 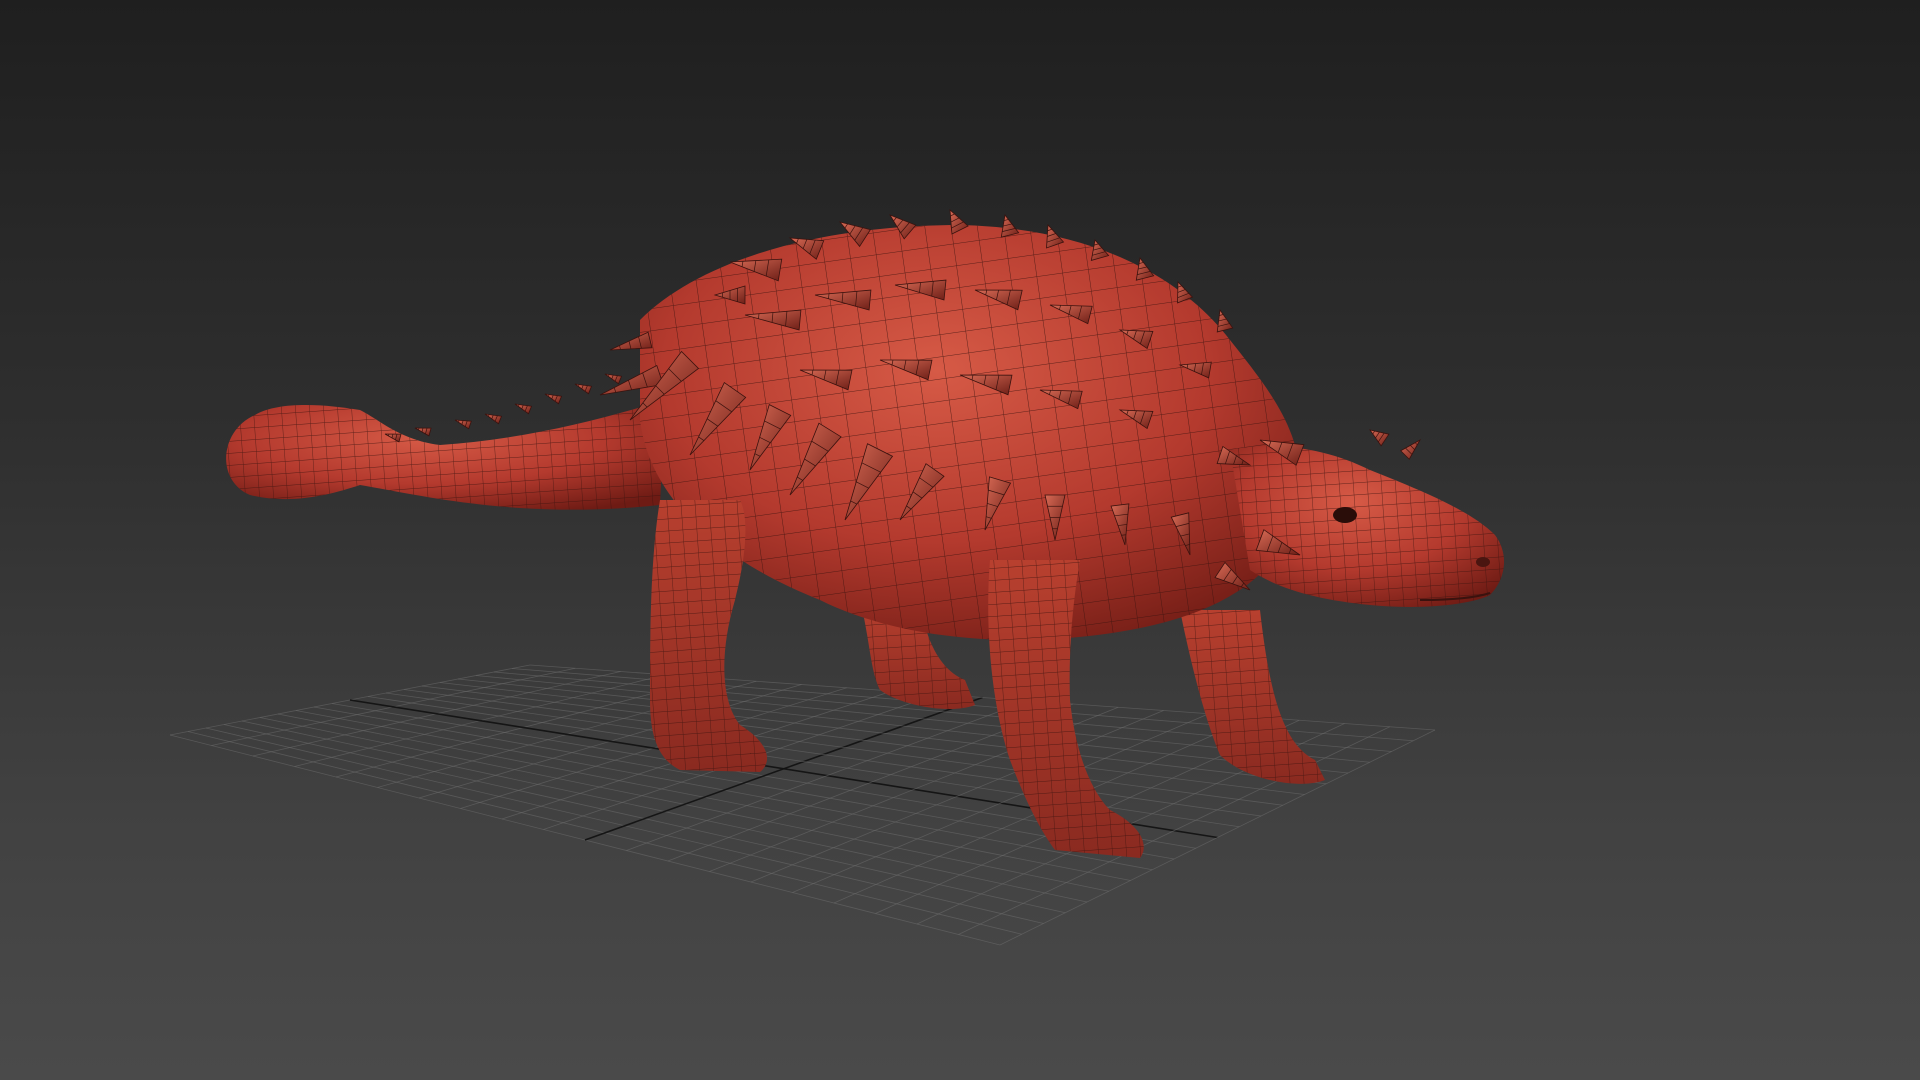 I want to click on nostril, so click(x=1483, y=562).